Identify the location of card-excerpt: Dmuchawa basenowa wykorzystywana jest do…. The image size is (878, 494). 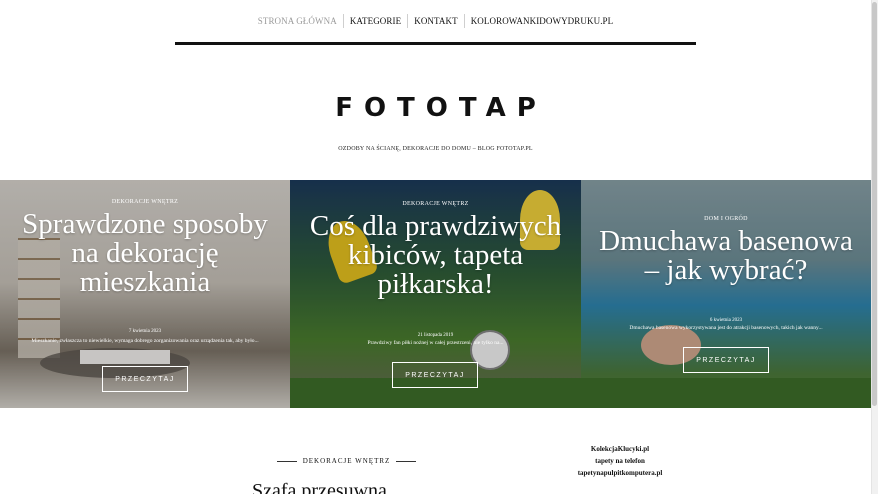
(726, 328).